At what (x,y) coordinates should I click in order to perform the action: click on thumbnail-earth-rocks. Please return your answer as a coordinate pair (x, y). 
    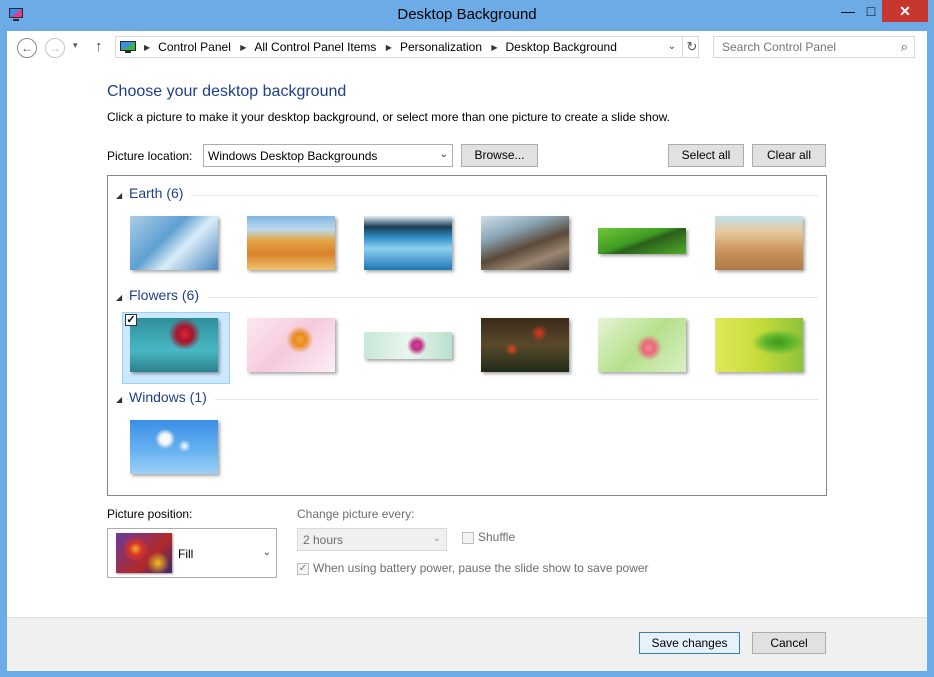
    Looking at the image, I should click on (527, 246).